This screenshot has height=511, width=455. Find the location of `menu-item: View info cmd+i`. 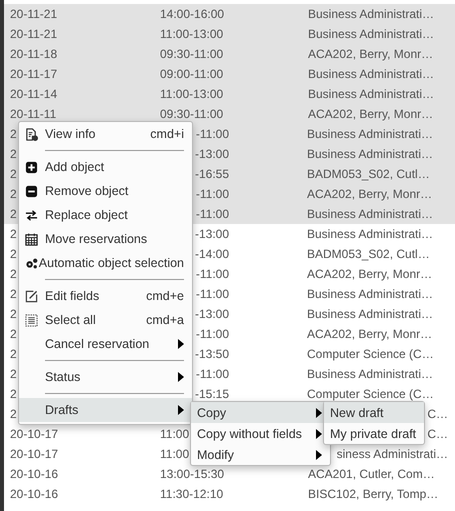

menu-item: View info cmd+i is located at coordinates (105, 134).